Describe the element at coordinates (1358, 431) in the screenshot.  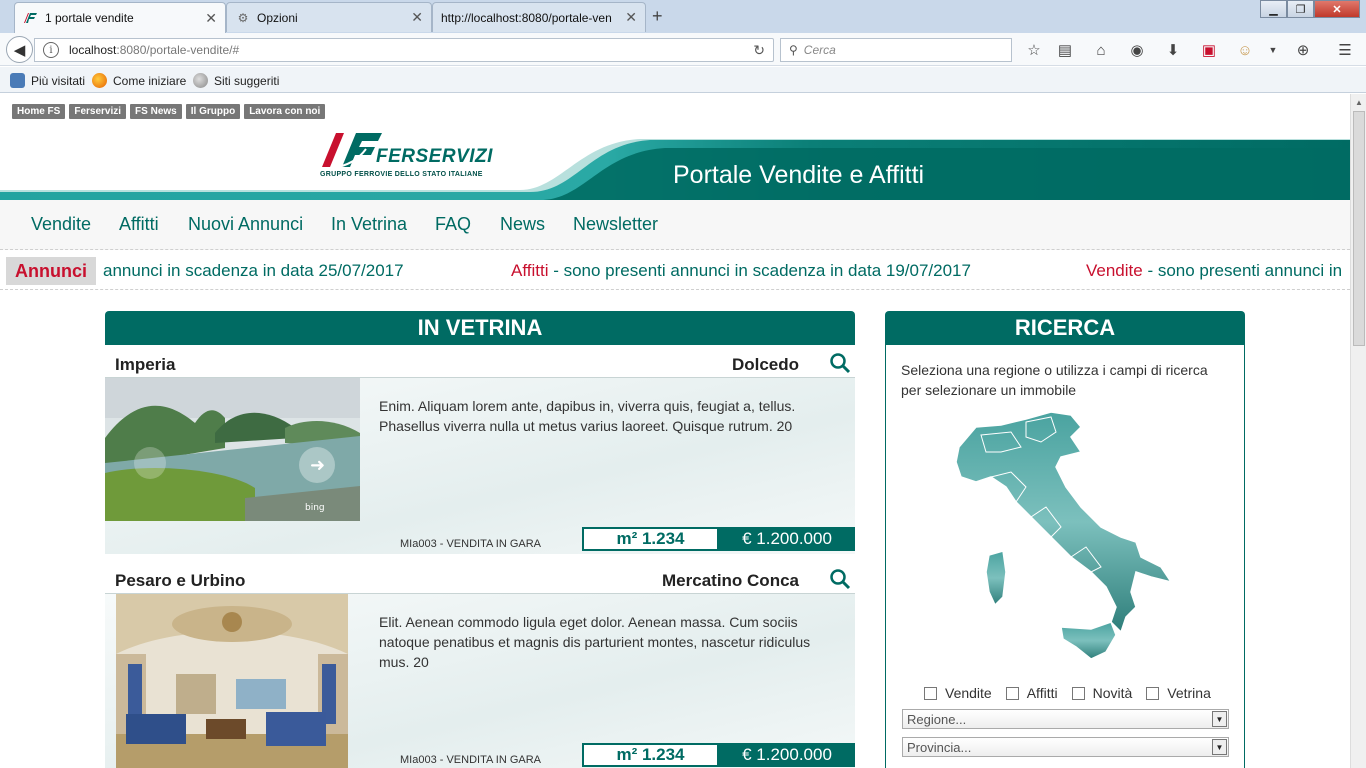
I see `page-scrollbar: ▲` at that location.